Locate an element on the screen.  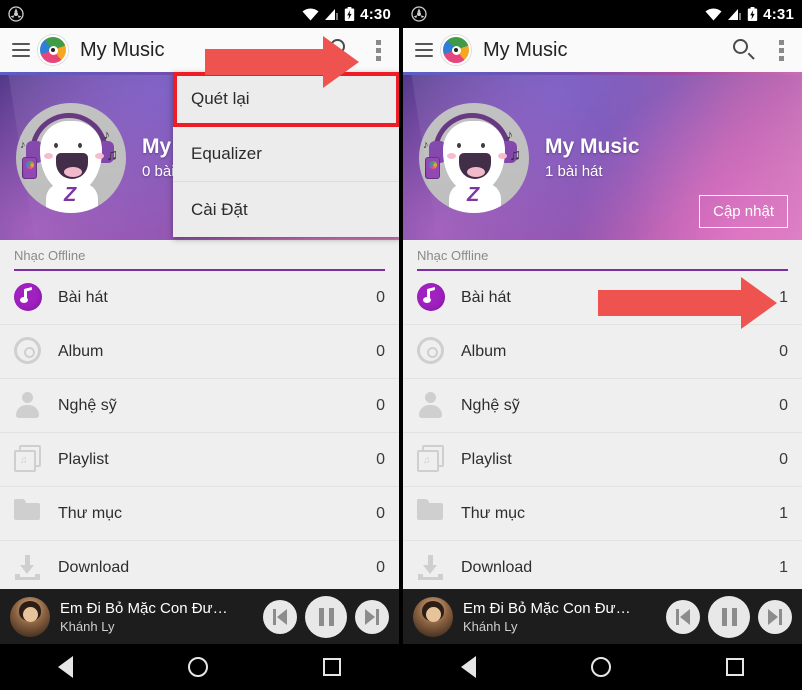
hero-banner: Z ♪ ♫ ♪ My Music 1 bài hát Cập nhật is located at coordinates (602, 157).